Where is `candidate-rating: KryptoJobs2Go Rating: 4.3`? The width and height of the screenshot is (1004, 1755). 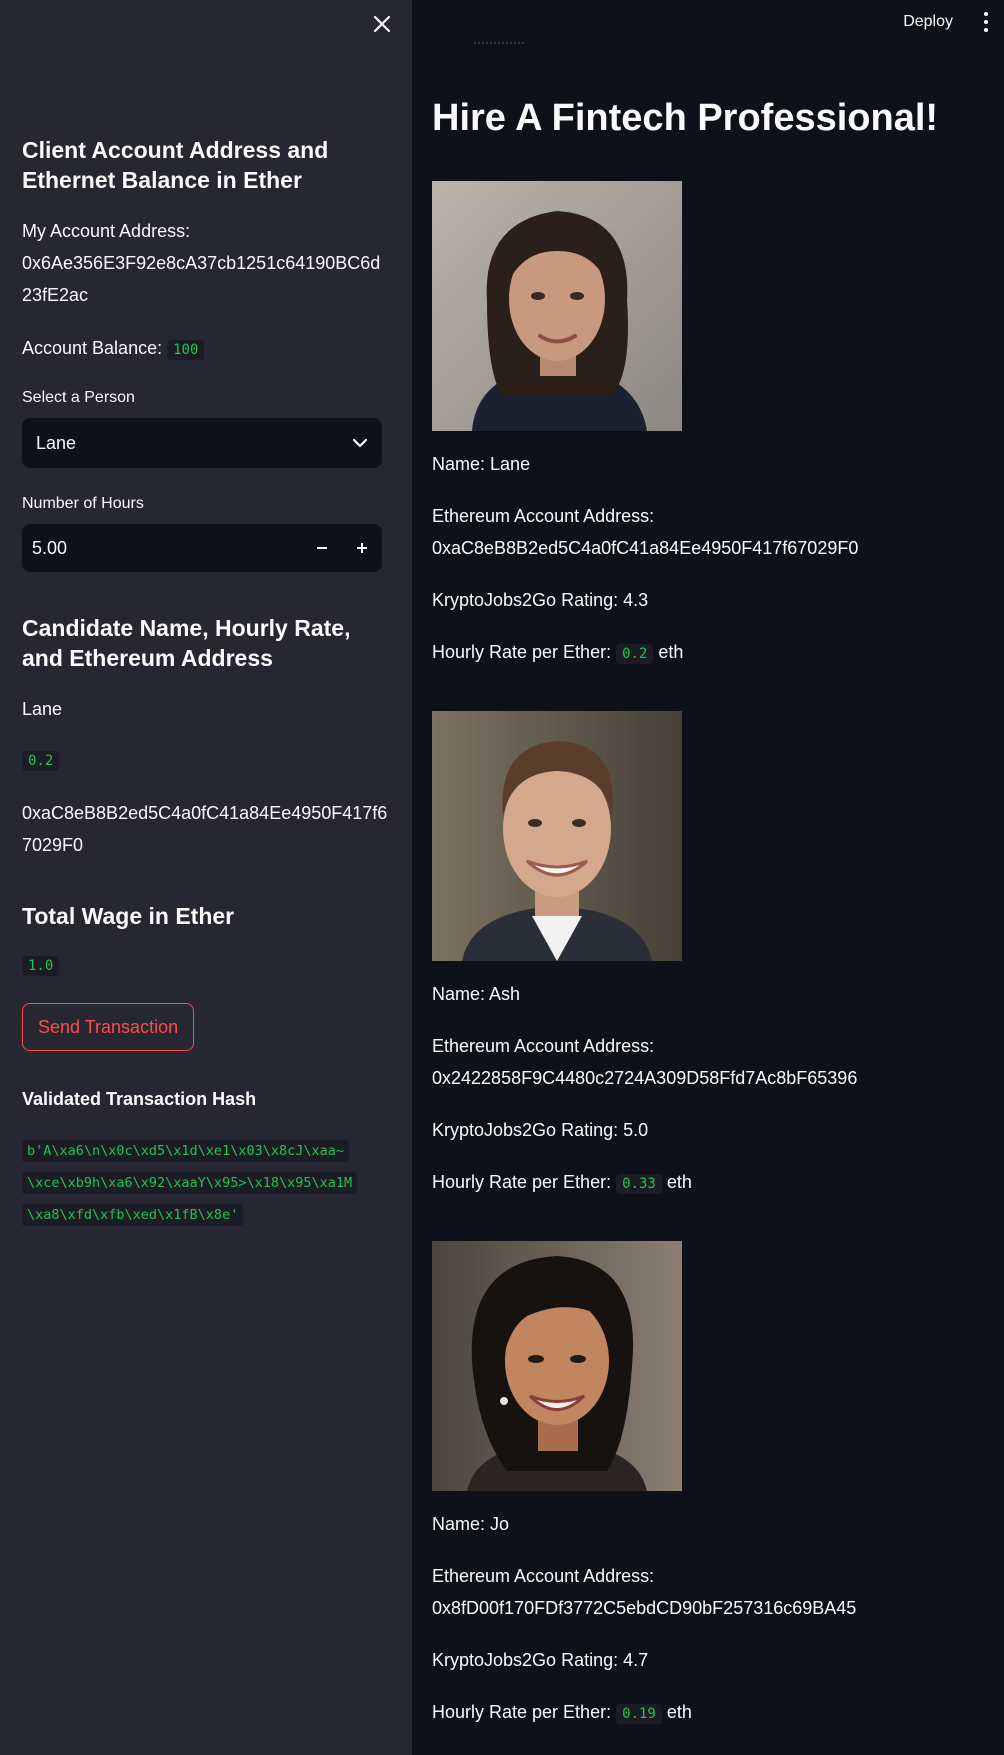 candidate-rating: KryptoJobs2Go Rating: 4.3 is located at coordinates (540, 600).